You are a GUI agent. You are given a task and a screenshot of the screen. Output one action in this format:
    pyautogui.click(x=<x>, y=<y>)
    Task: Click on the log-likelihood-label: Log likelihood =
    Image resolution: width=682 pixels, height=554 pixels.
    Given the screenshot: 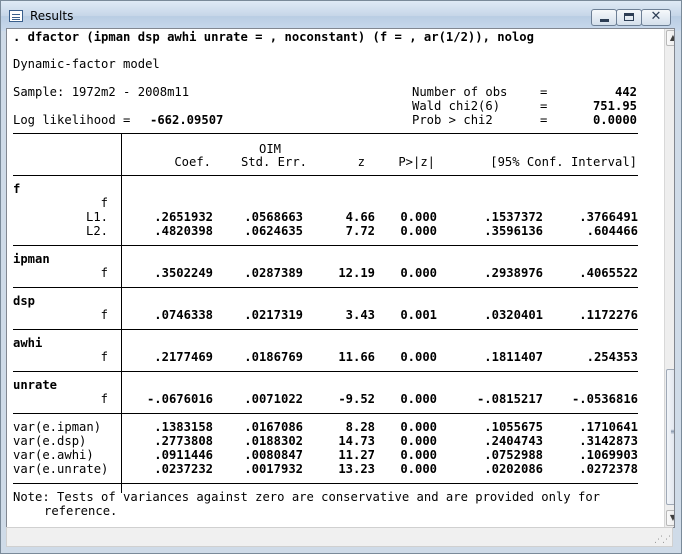 What is the action you would take?
    pyautogui.click(x=72, y=120)
    